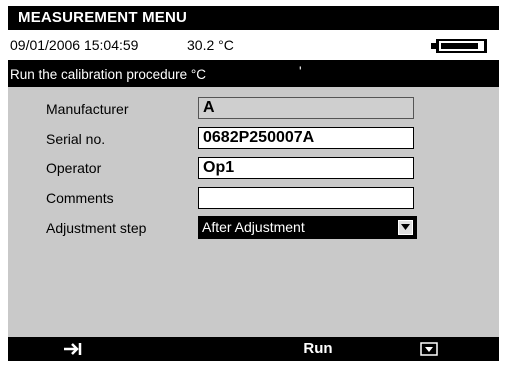  Describe the element at coordinates (405, 227) in the screenshot. I see `chevron-down-icon` at that location.